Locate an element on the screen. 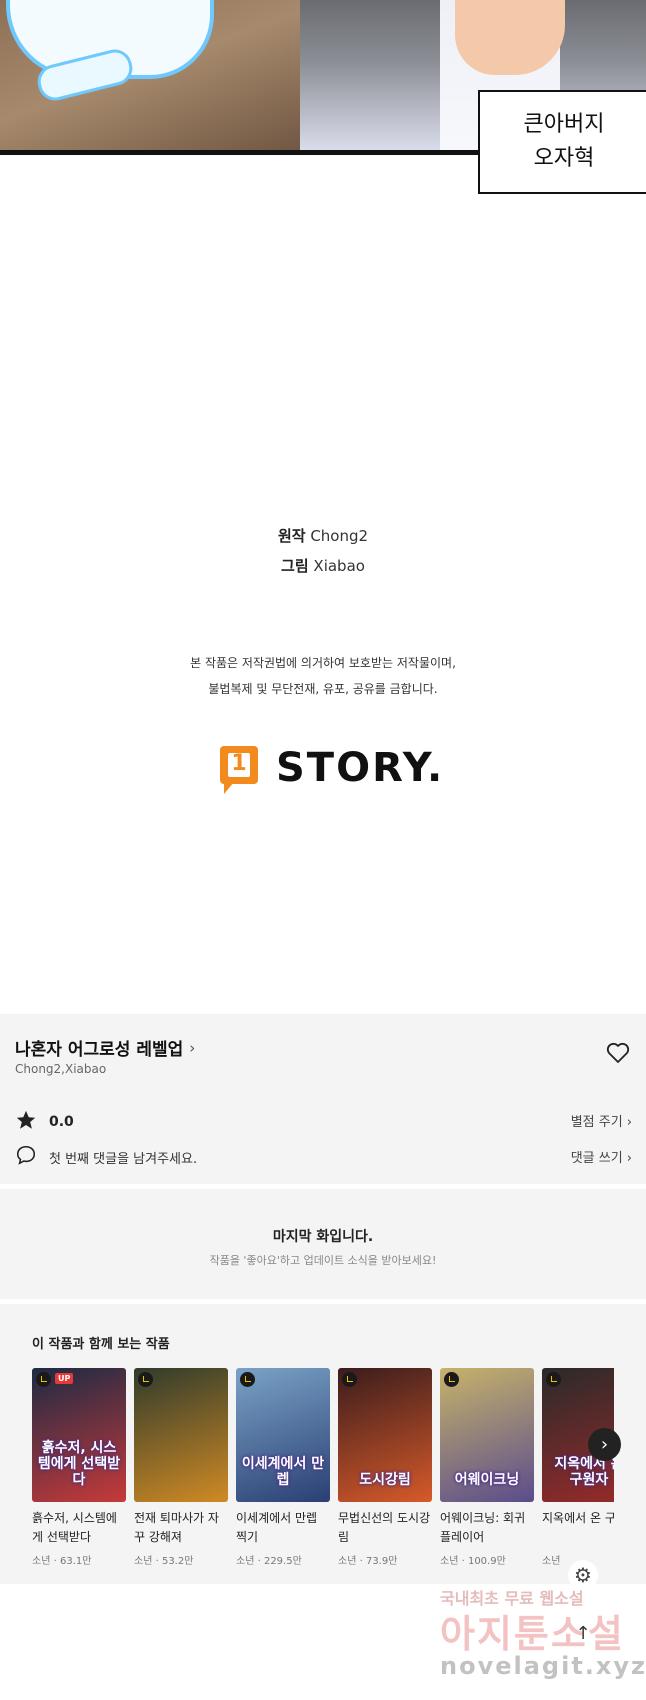 The height and width of the screenshot is (1700, 646). up-badge: UP is located at coordinates (64, 1378).